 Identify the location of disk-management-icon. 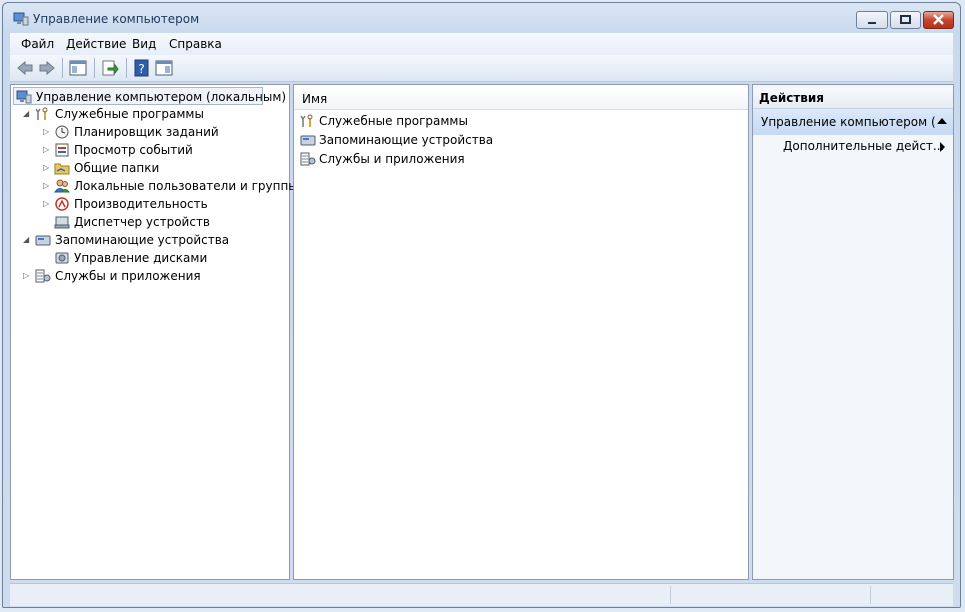
(62, 258).